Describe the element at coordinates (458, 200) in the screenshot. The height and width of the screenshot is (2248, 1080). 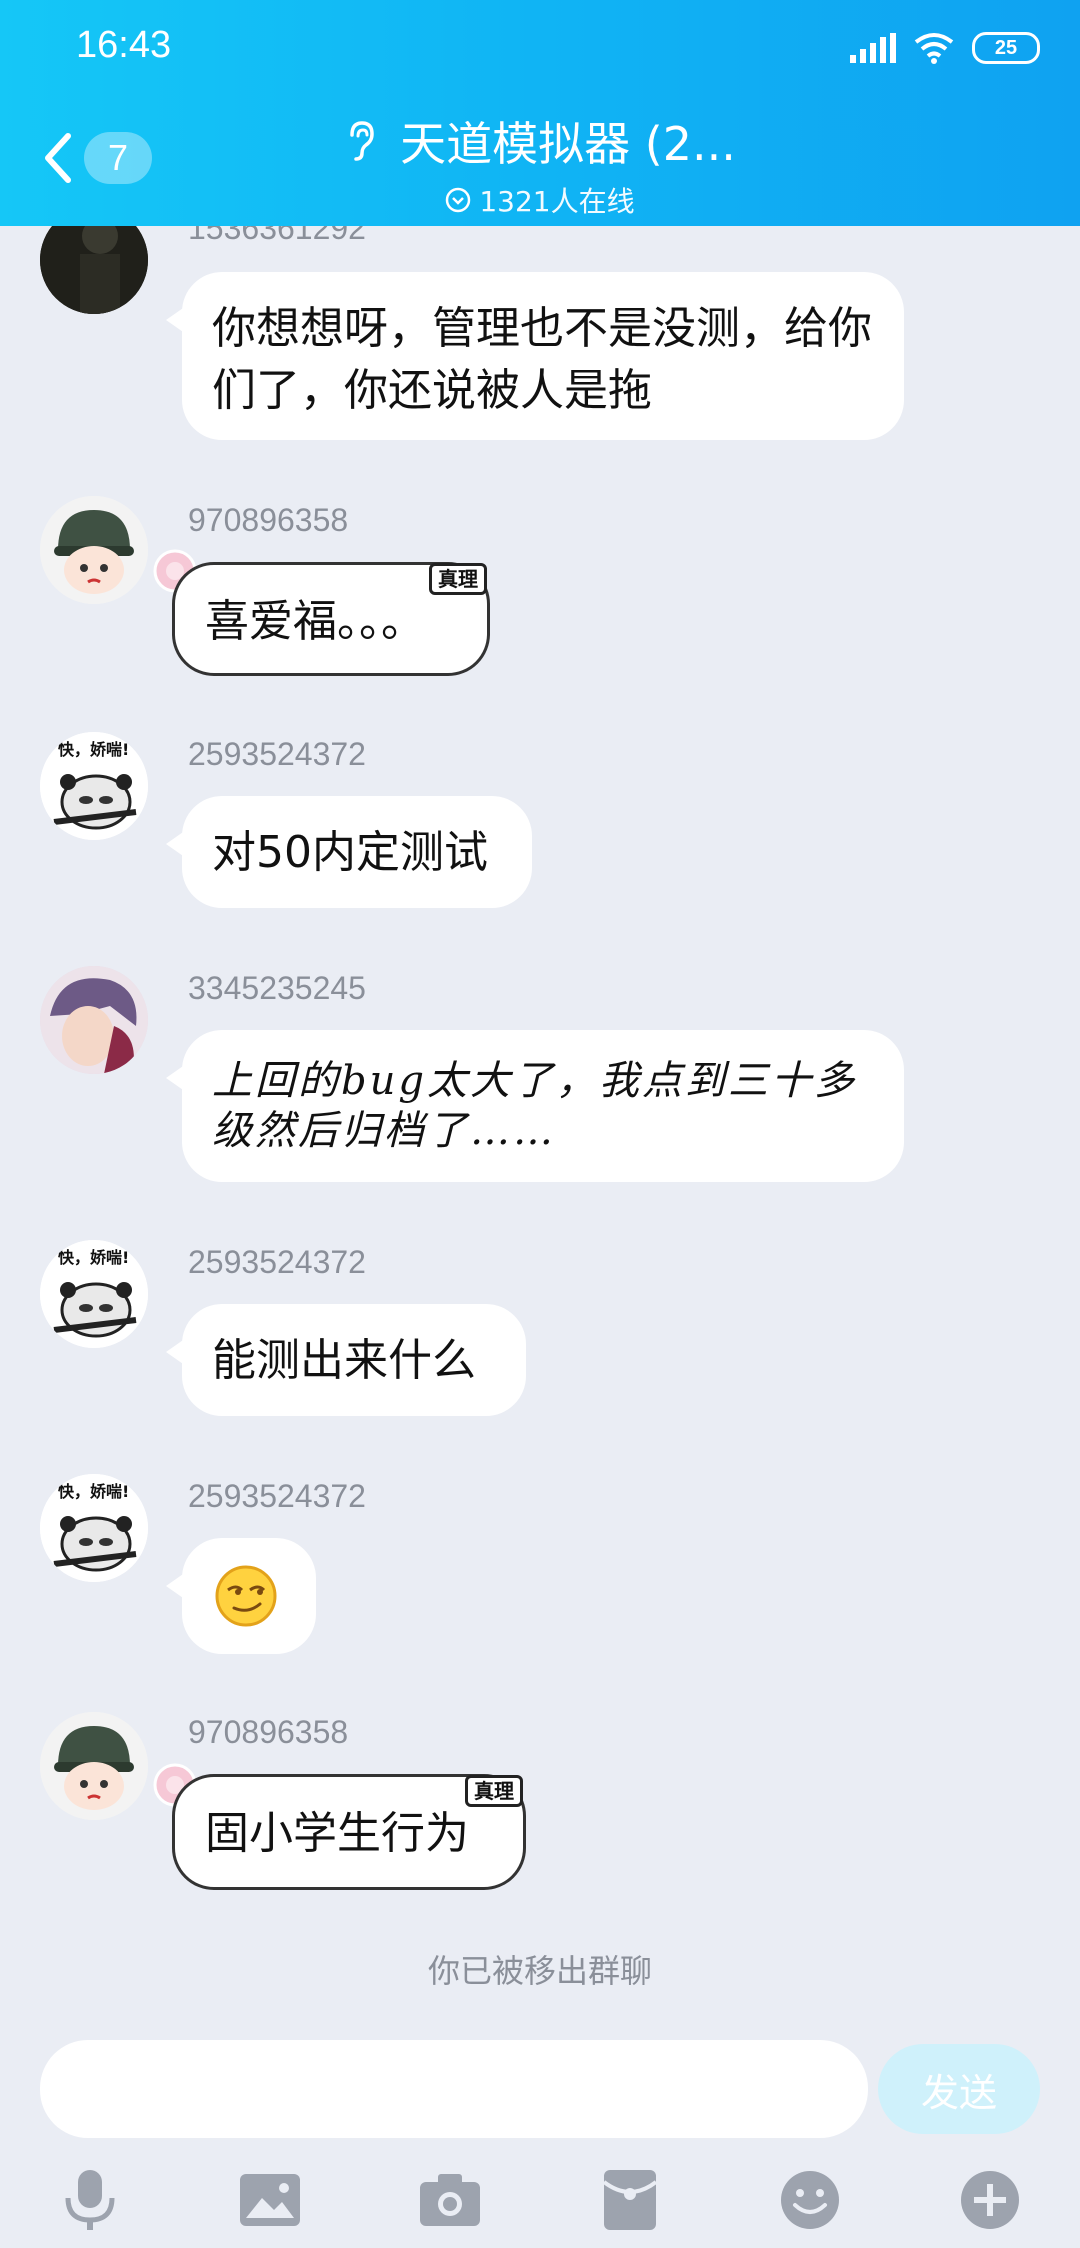
I see `chevron-down-circle-icon` at that location.